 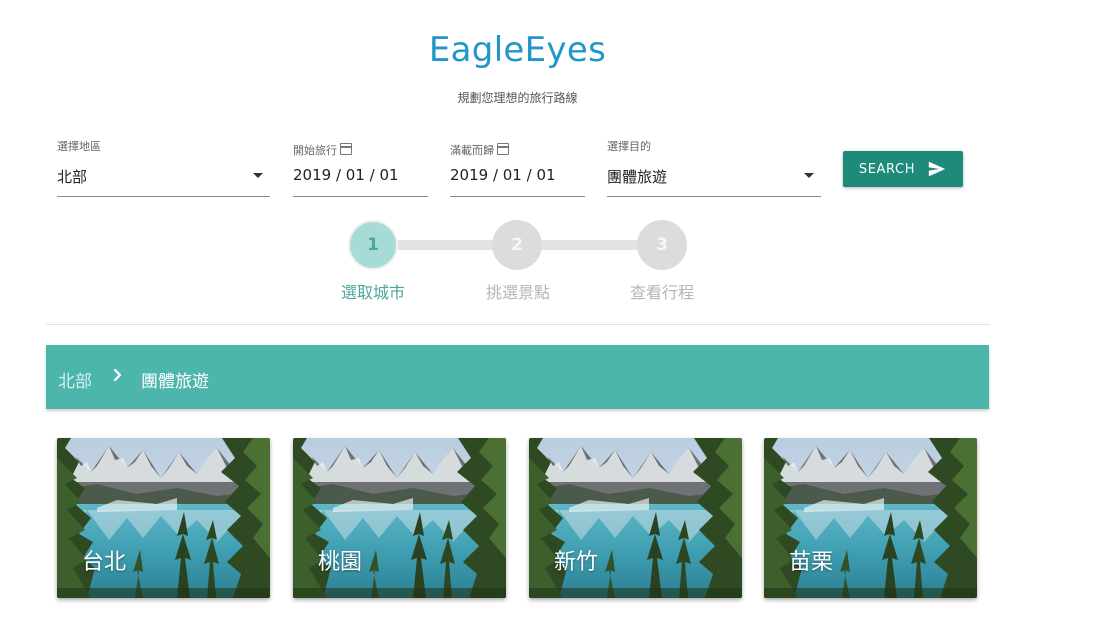 What do you see at coordinates (373, 291) in the screenshot?
I see `step-1-label: 選取城市` at bounding box center [373, 291].